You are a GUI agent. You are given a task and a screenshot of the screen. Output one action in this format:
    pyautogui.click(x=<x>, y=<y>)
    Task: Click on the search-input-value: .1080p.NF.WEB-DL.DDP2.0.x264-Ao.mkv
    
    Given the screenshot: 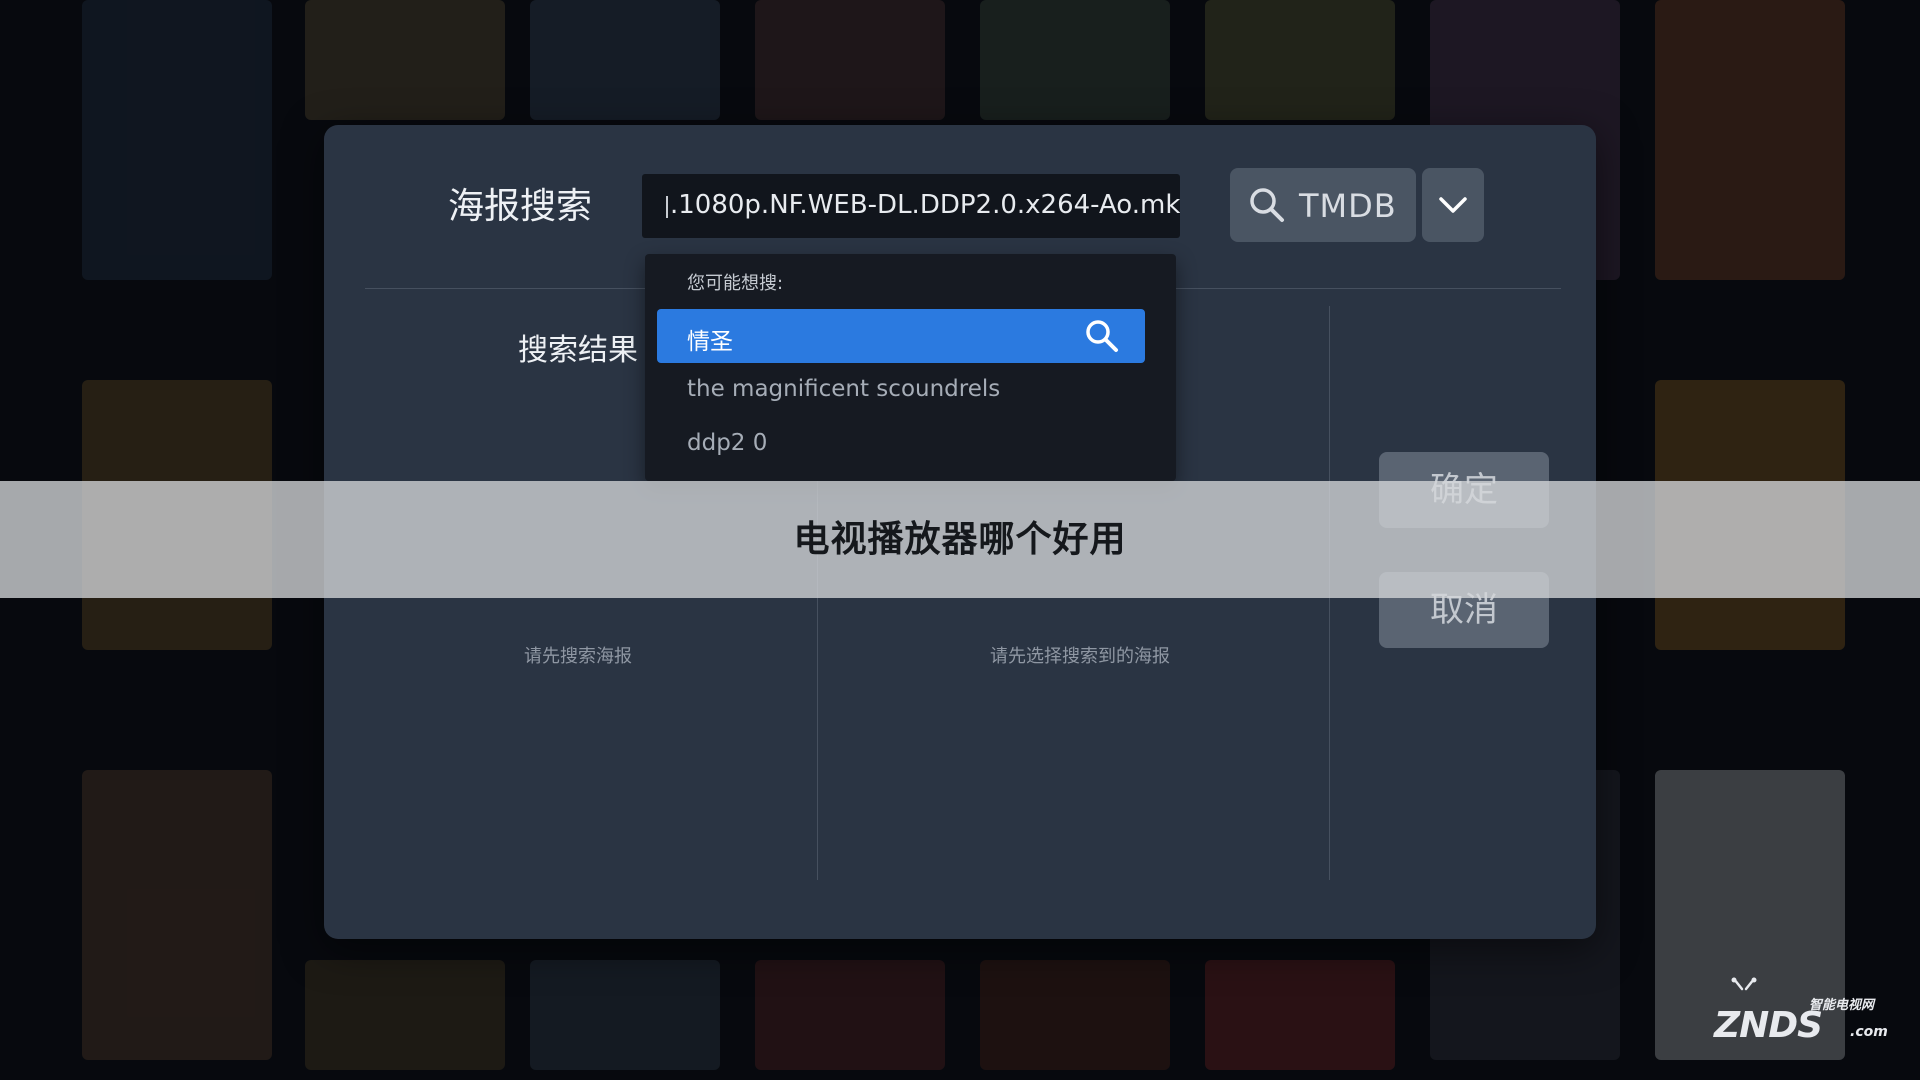 What is the action you would take?
    pyautogui.click(x=925, y=205)
    